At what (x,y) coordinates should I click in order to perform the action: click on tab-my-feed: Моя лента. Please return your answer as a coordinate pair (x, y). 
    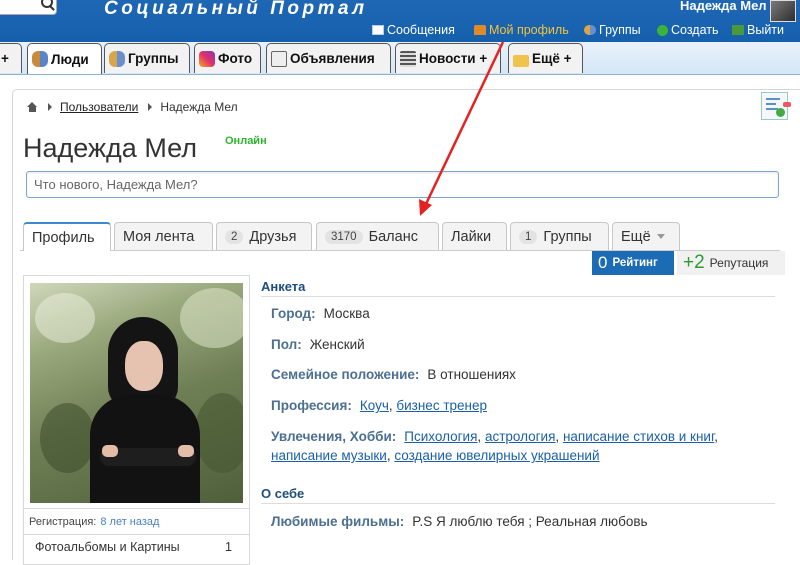
    Looking at the image, I should click on (163, 236).